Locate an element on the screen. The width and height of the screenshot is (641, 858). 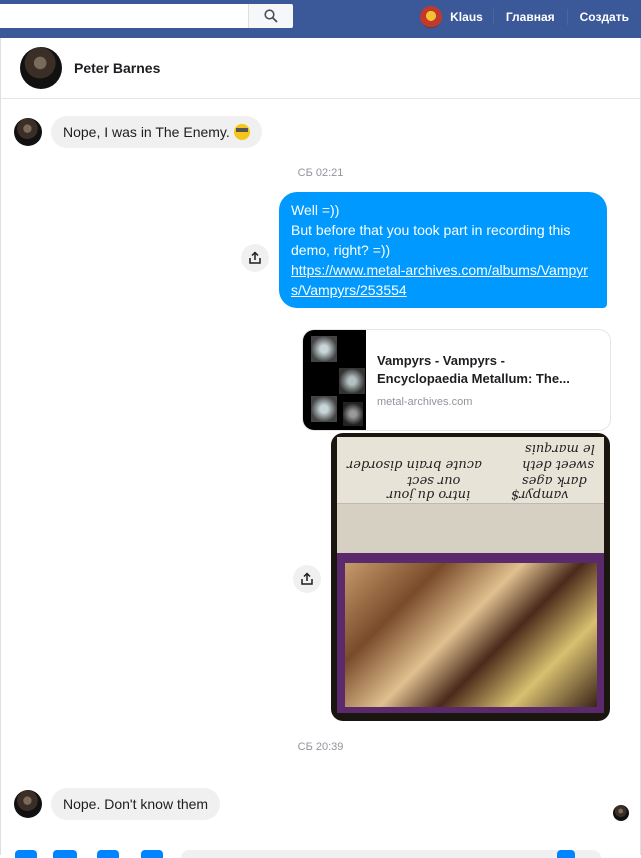
link-preview-thumbnail is located at coordinates (334, 380).